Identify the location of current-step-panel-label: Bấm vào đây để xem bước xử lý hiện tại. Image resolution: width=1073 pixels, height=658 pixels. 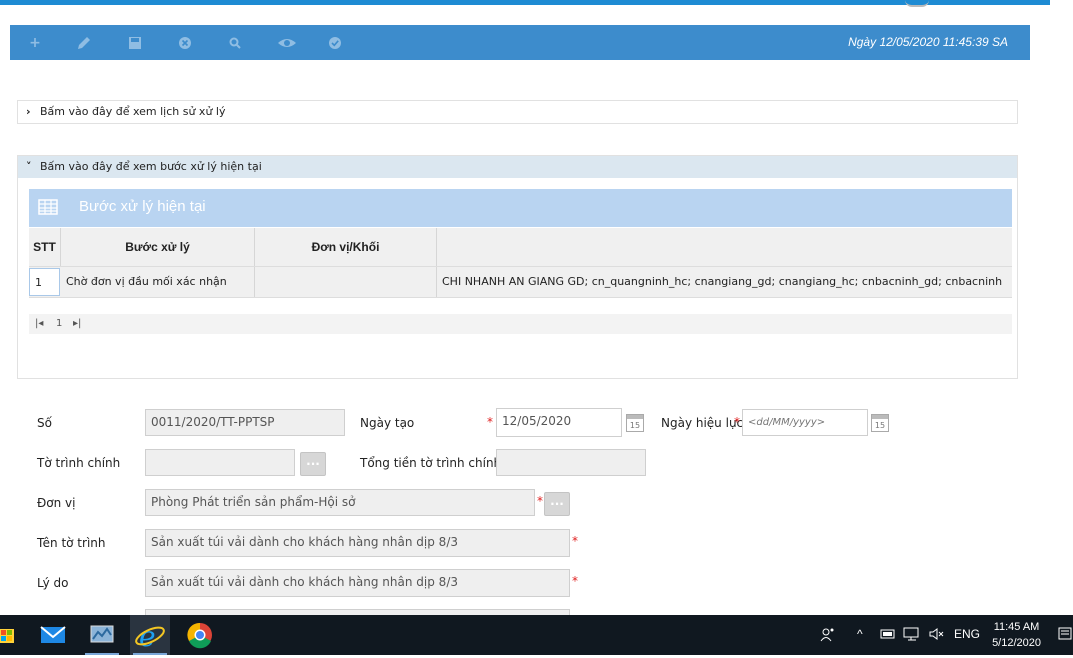
(151, 166).